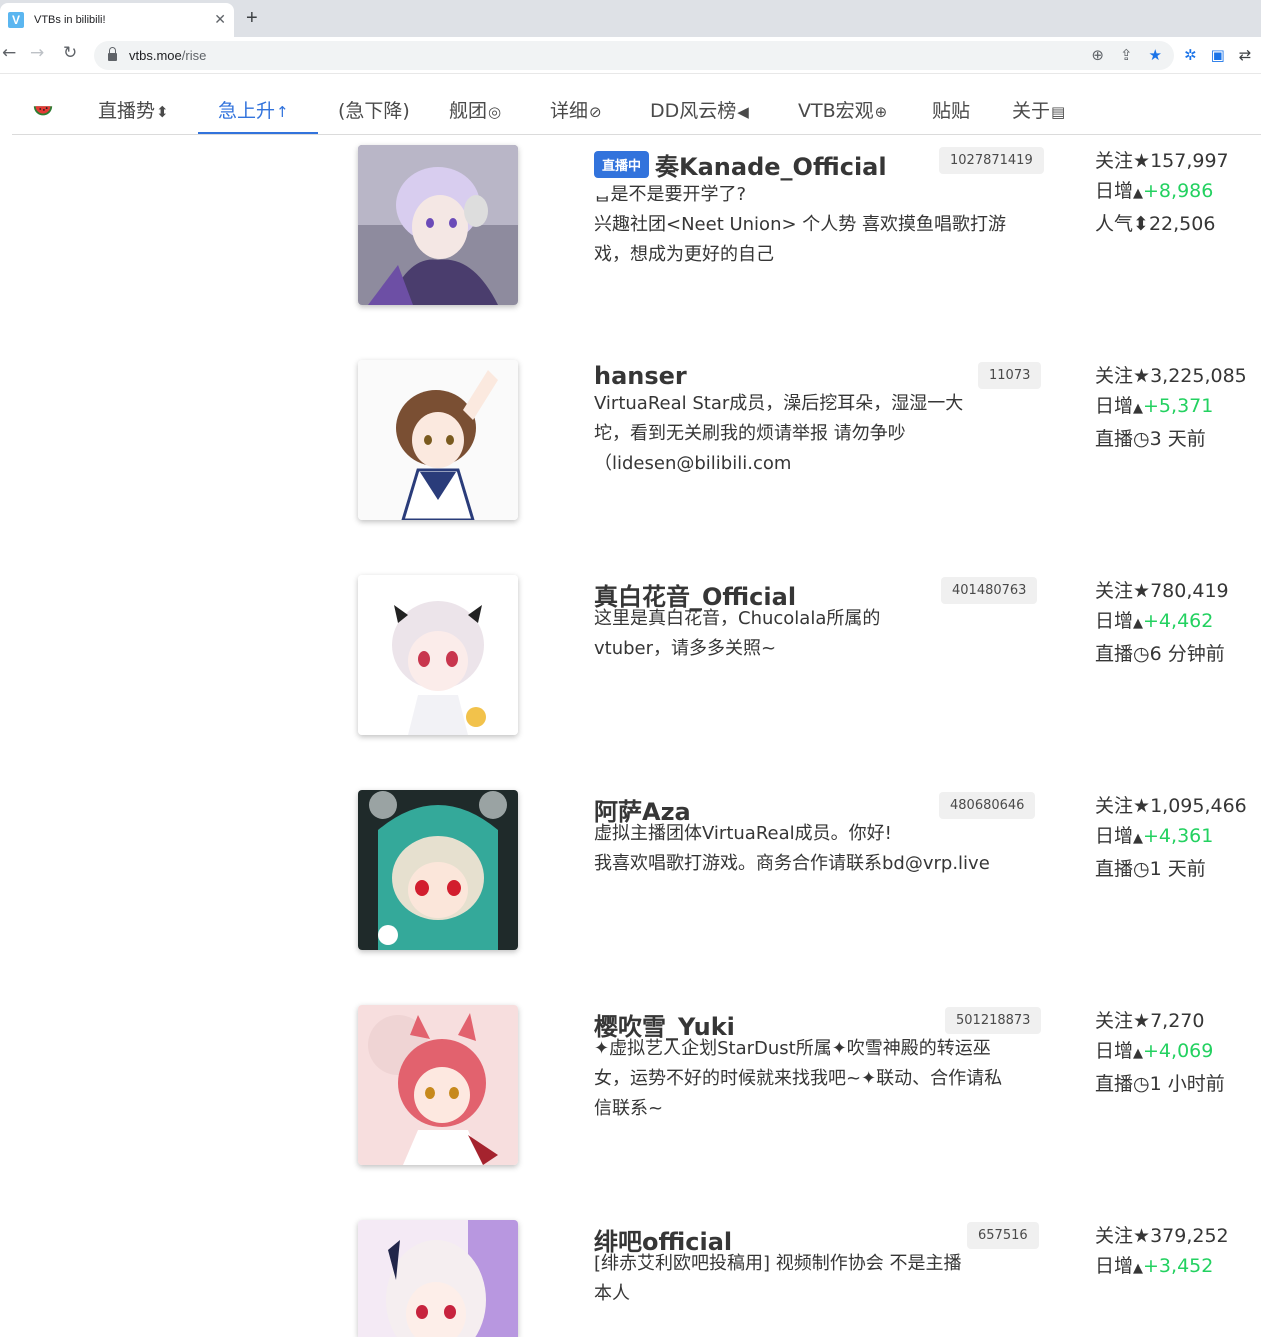 The width and height of the screenshot is (1261, 1337). I want to click on vtuber-sign: 这里是真白花音，Chucolala所属的vtuber，请多多关照~, so click(737, 633).